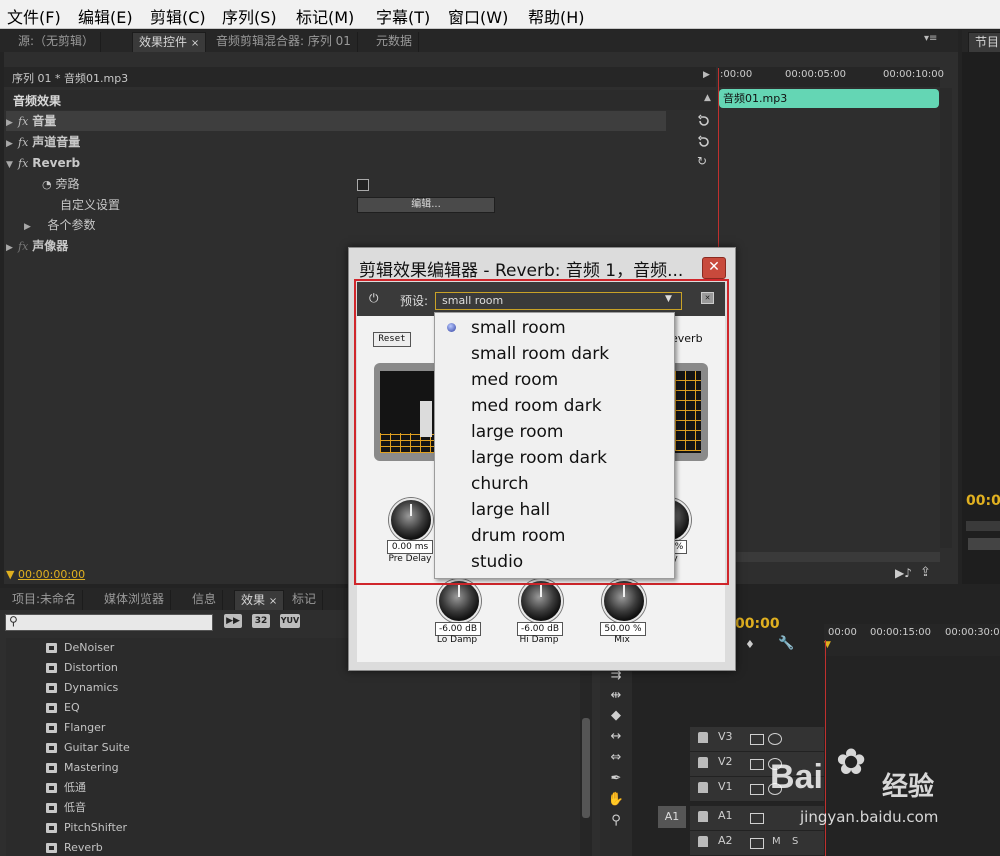 The image size is (1000, 856). What do you see at coordinates (518, 536) in the screenshot?
I see `preset-option: drum room` at bounding box center [518, 536].